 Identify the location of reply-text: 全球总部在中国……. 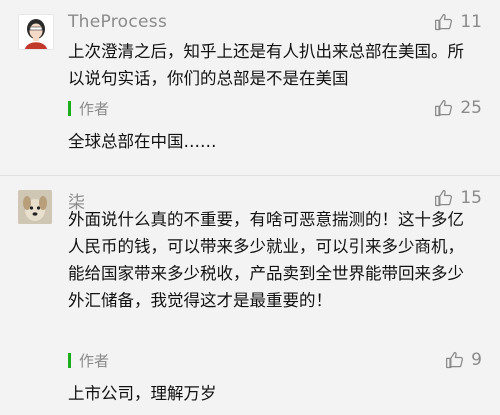
(142, 141).